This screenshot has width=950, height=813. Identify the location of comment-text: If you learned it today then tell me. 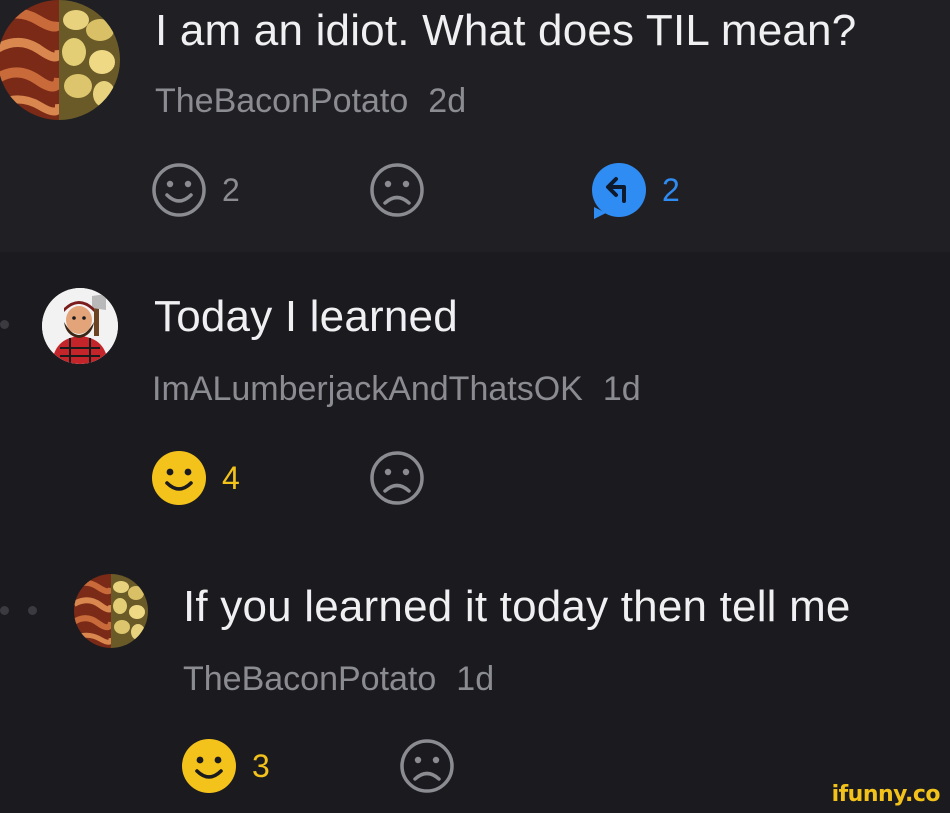
(517, 606).